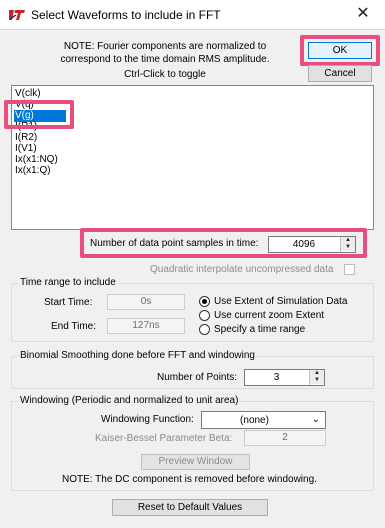 This screenshot has height=528, width=385. What do you see at coordinates (39, 114) in the screenshot?
I see `selection-highlight` at bounding box center [39, 114].